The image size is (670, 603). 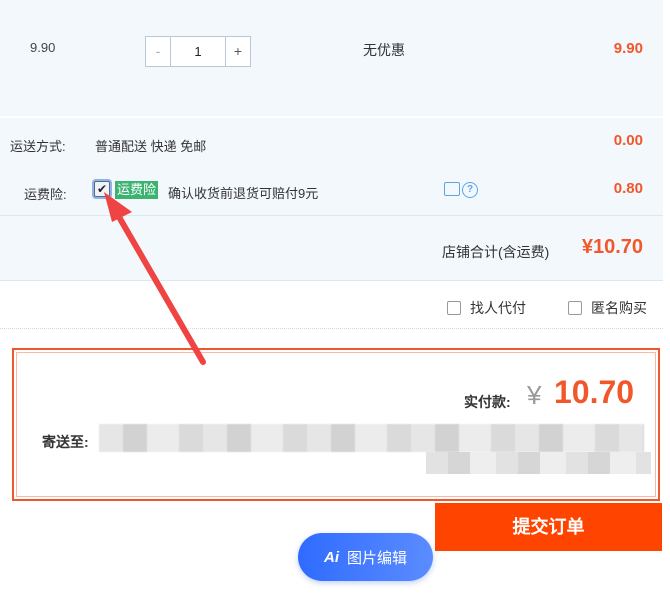 I want to click on insurance-help-icons: ?, so click(x=461, y=190).